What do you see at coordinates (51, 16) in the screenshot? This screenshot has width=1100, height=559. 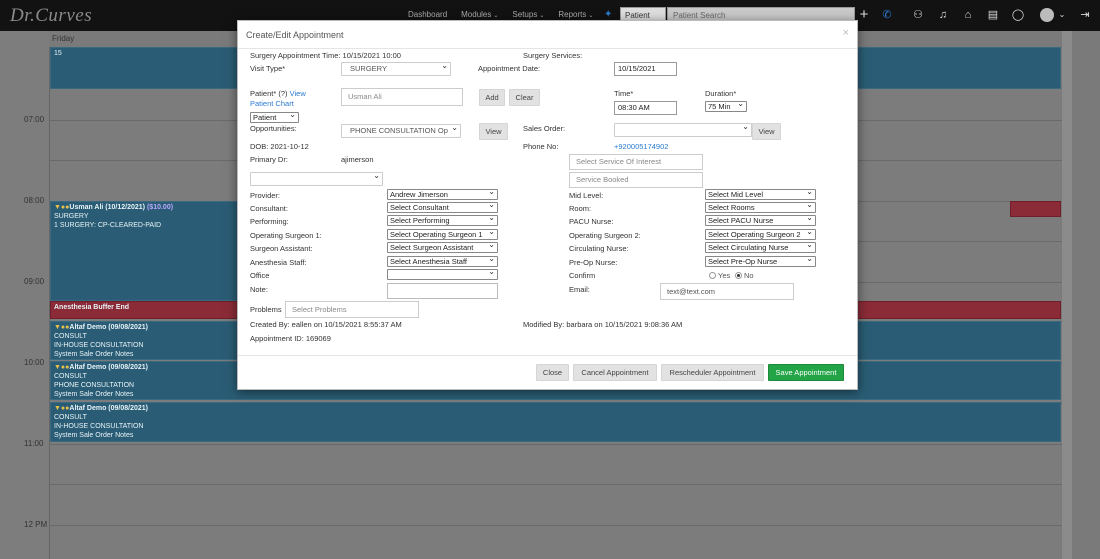 I see `brand-logo: Dr.Curves` at bounding box center [51, 16].